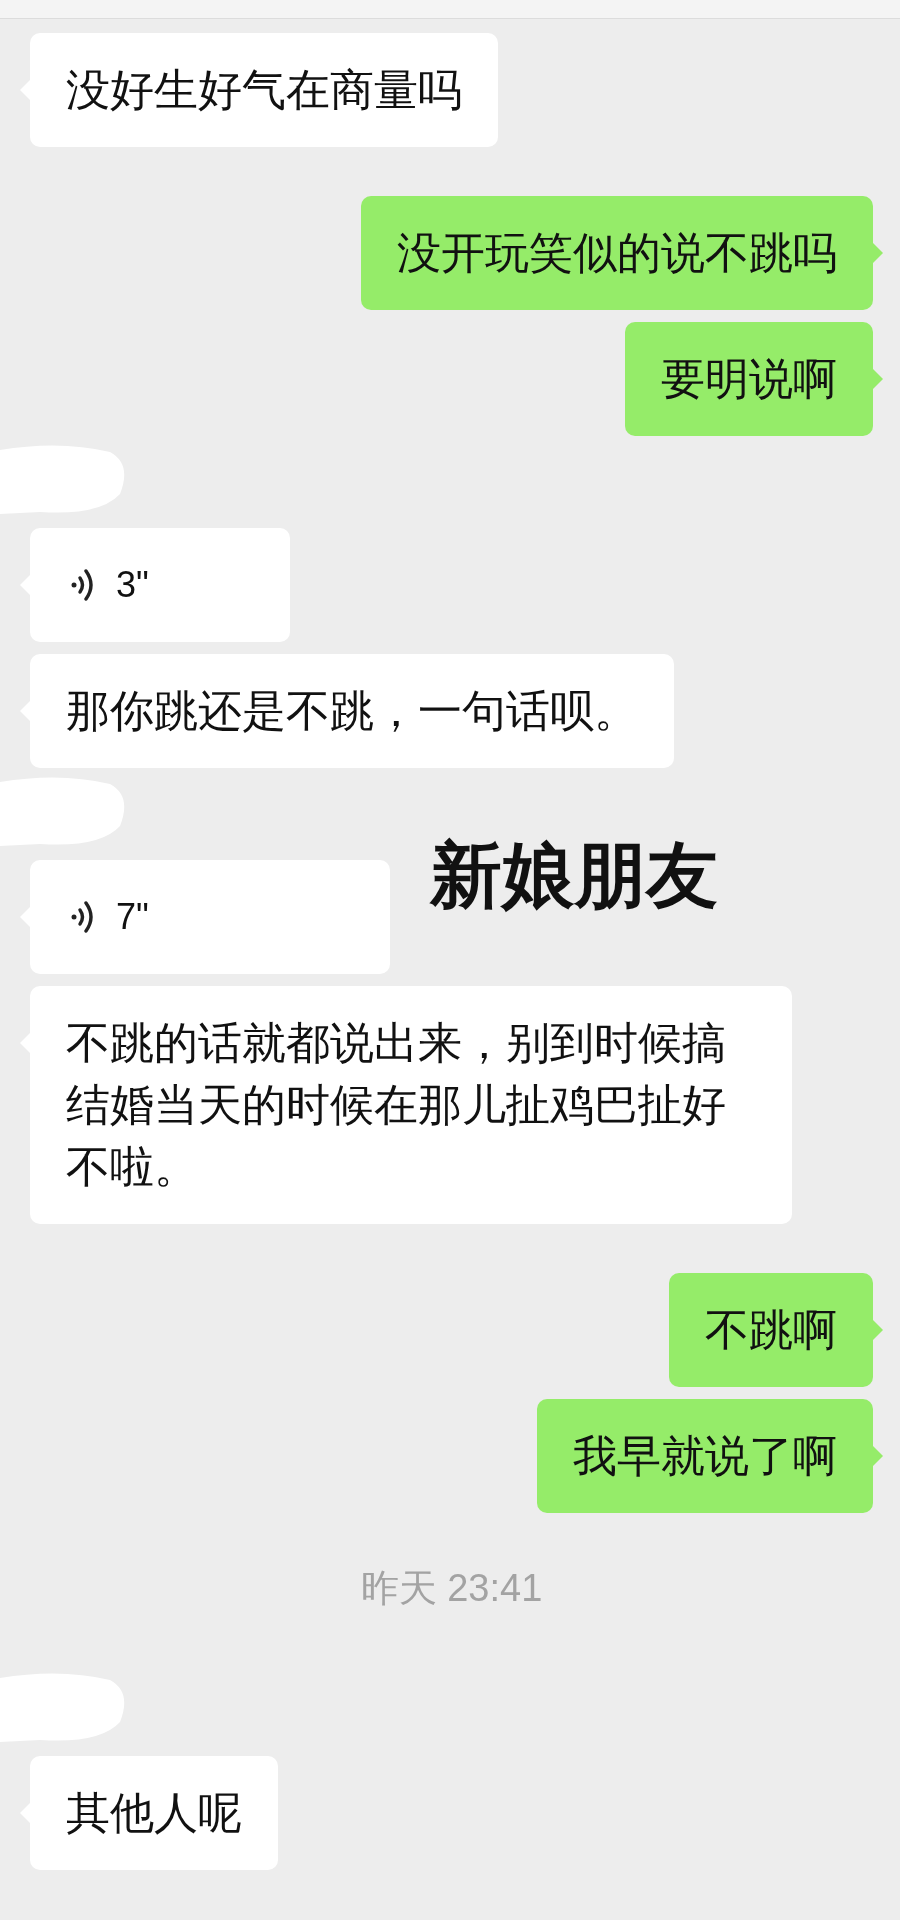 Image resolution: width=900 pixels, height=1920 pixels. What do you see at coordinates (132, 917) in the screenshot?
I see `voice-duration: 7"` at bounding box center [132, 917].